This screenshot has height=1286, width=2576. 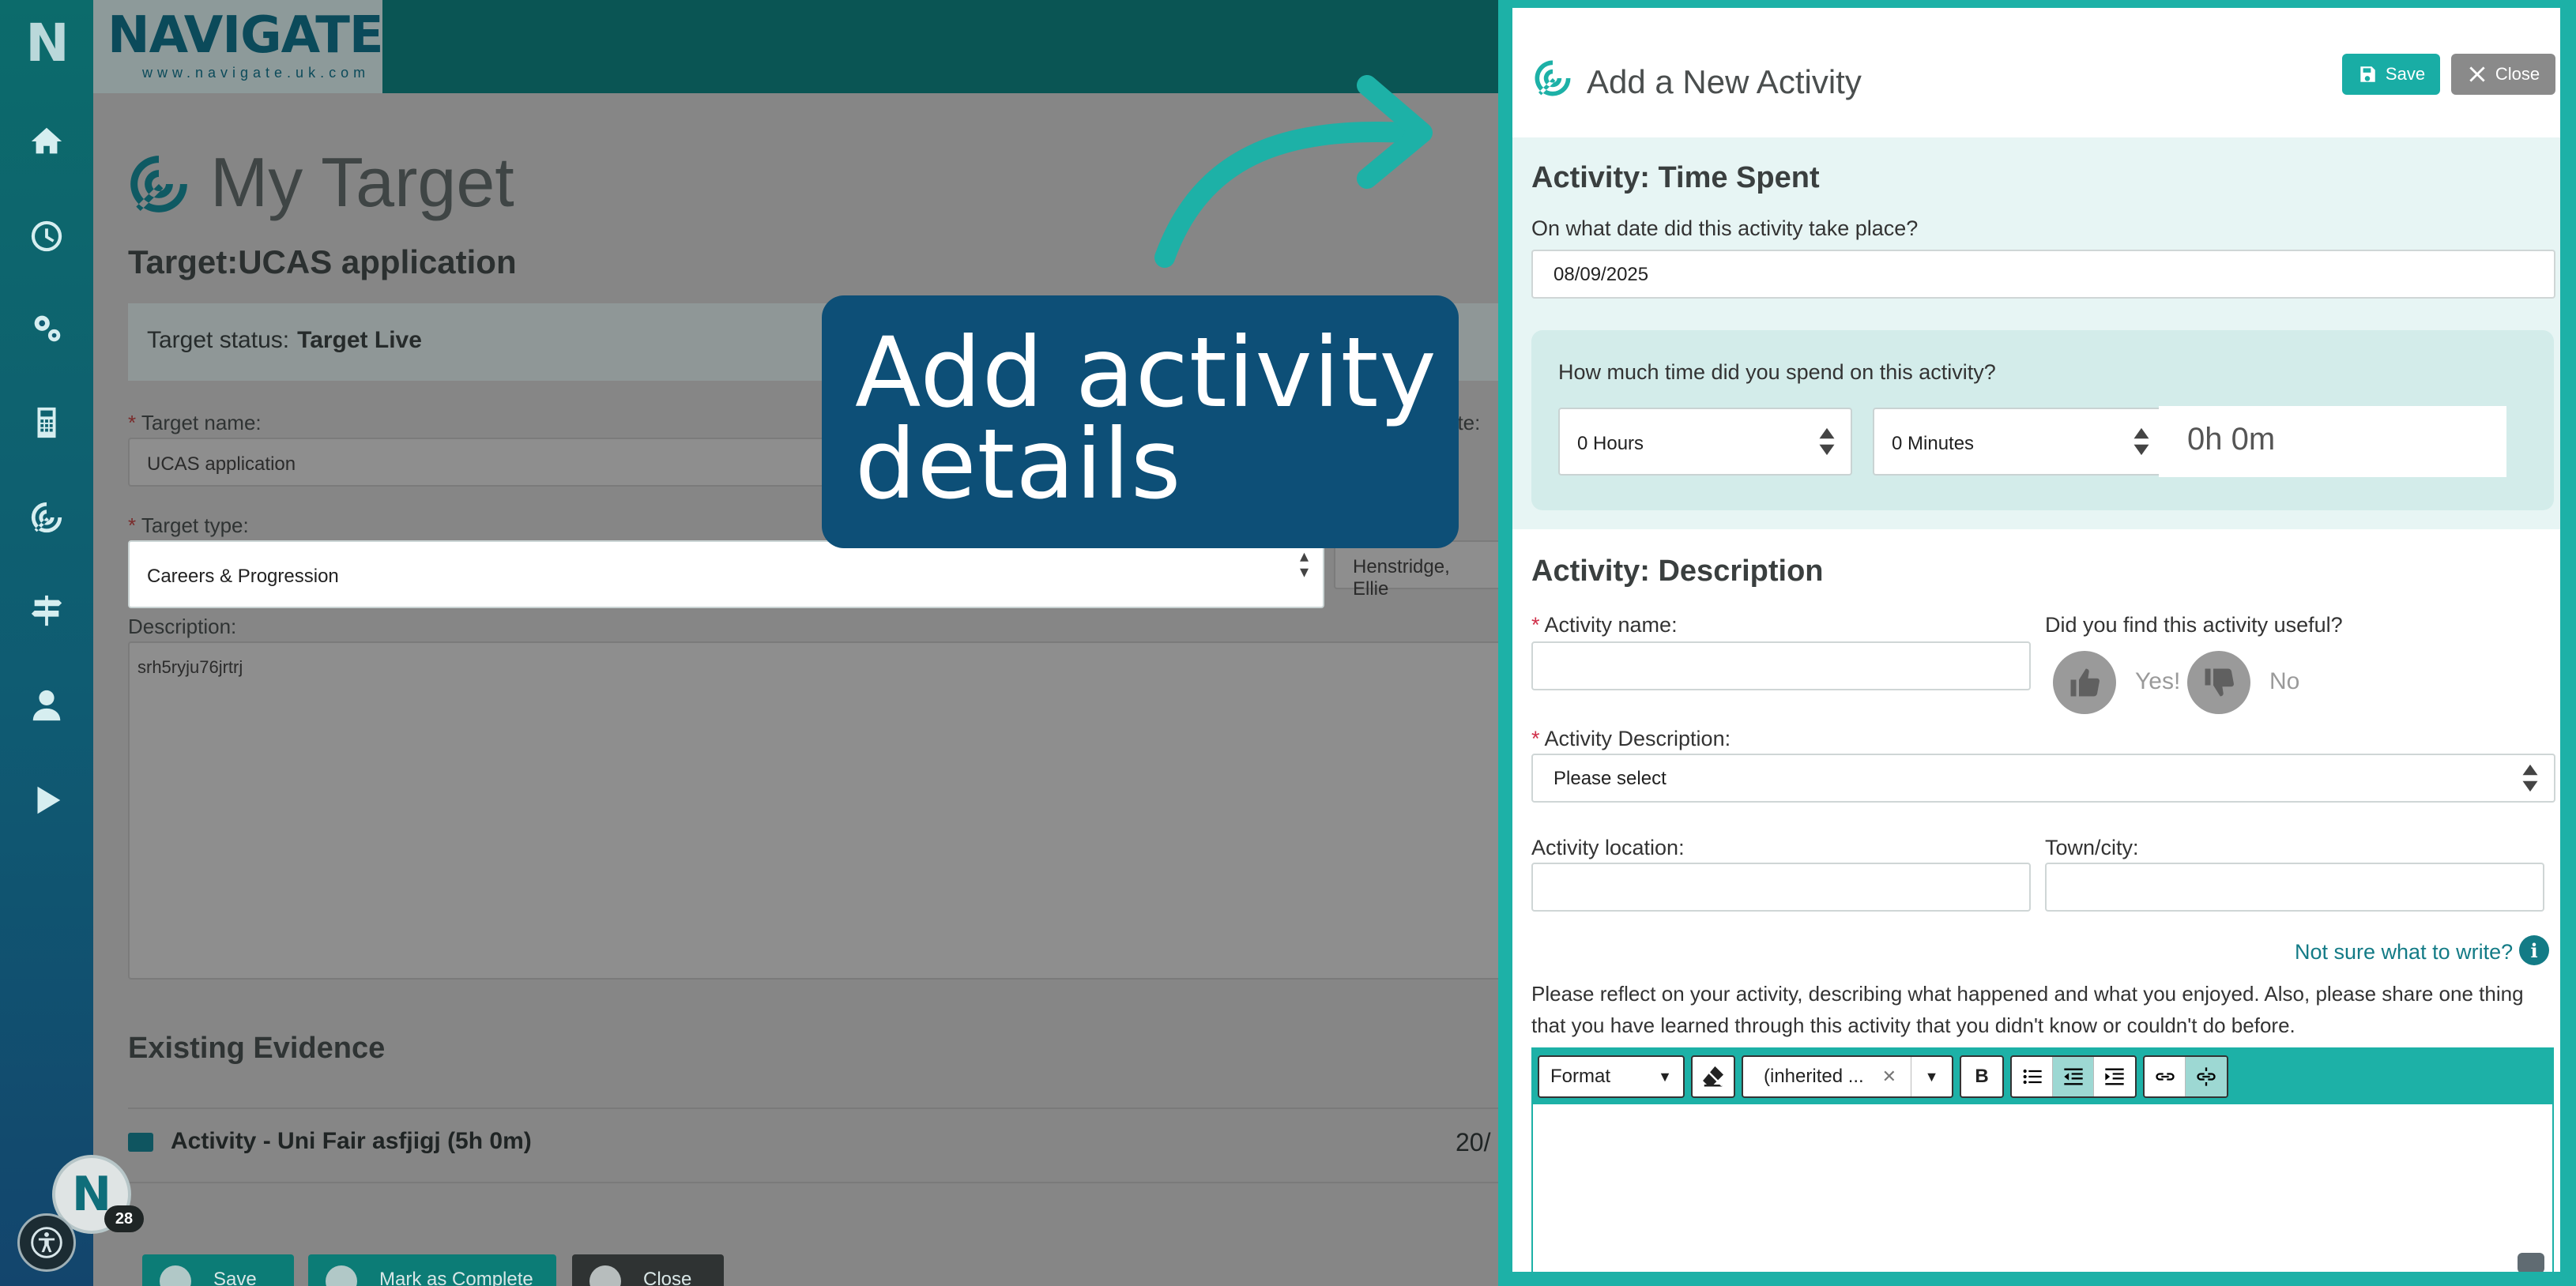 I want to click on thumbs-down-icon, so click(x=2219, y=682).